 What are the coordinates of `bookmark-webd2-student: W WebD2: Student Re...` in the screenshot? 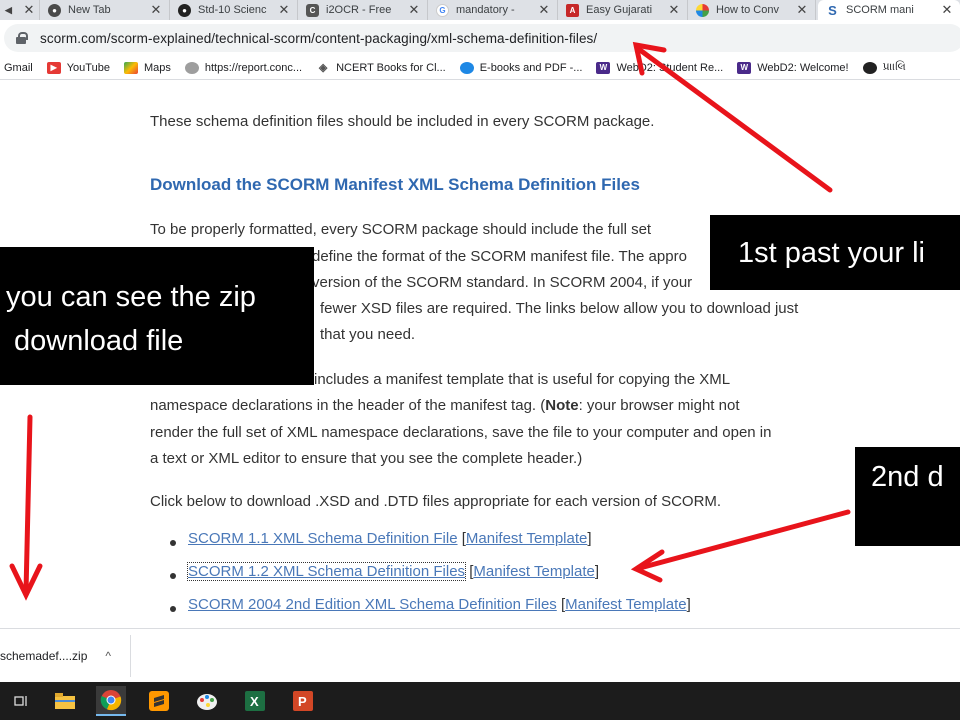 It's located at (660, 67).